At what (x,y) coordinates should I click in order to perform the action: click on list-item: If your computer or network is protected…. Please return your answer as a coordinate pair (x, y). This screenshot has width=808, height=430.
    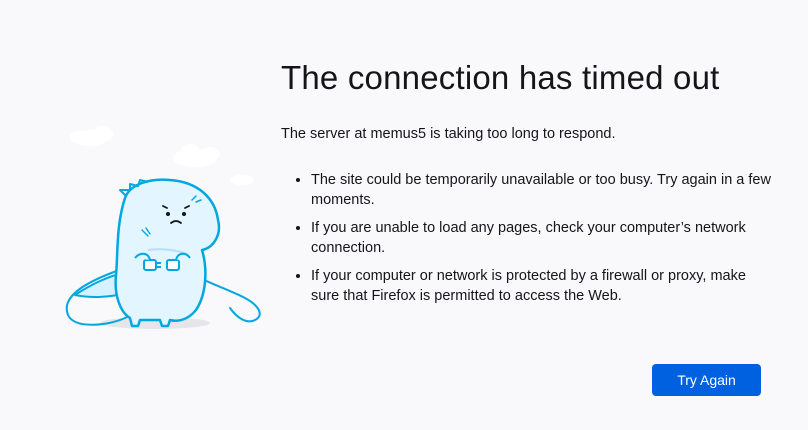
    Looking at the image, I should click on (541, 286).